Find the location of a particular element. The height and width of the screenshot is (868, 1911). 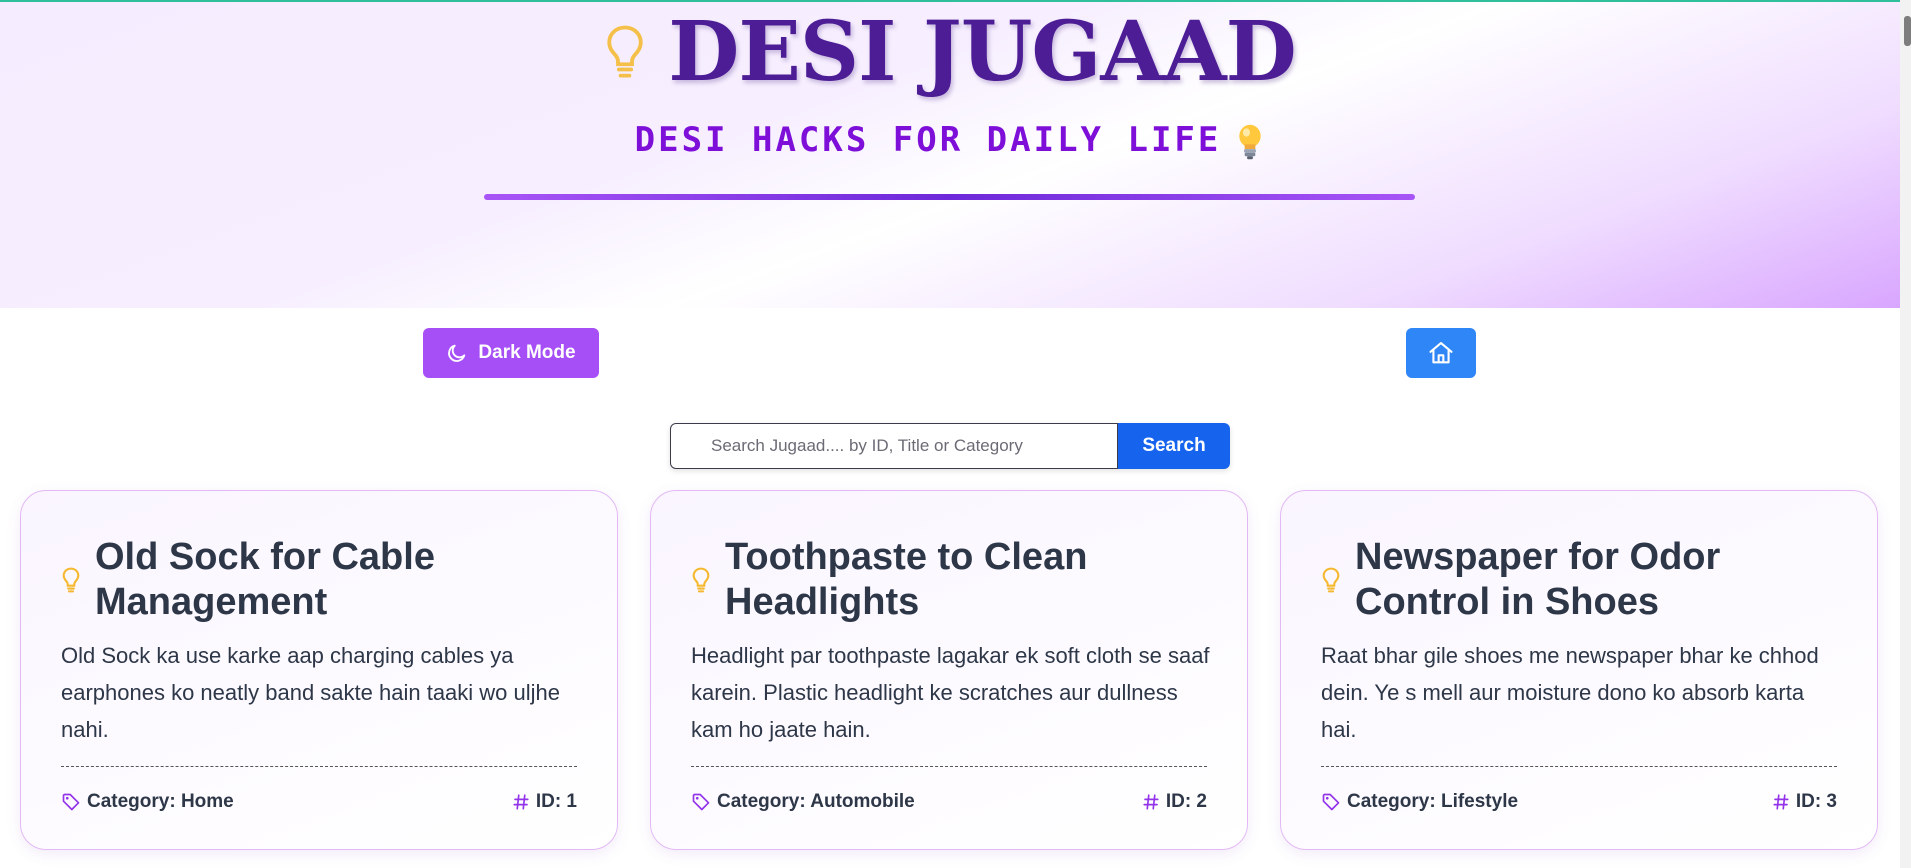

search-bar: Search is located at coordinates (950, 446).